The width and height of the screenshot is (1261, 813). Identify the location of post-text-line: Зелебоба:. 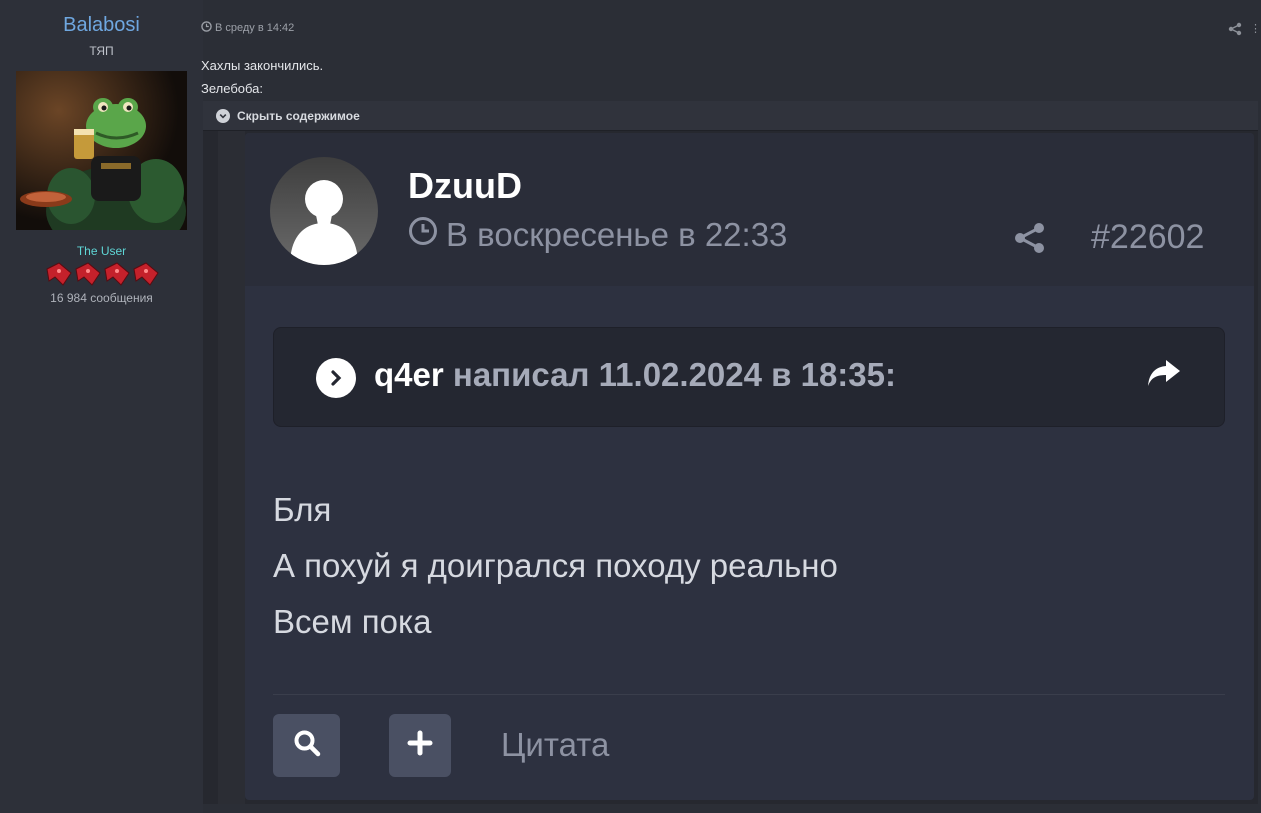
(232, 88).